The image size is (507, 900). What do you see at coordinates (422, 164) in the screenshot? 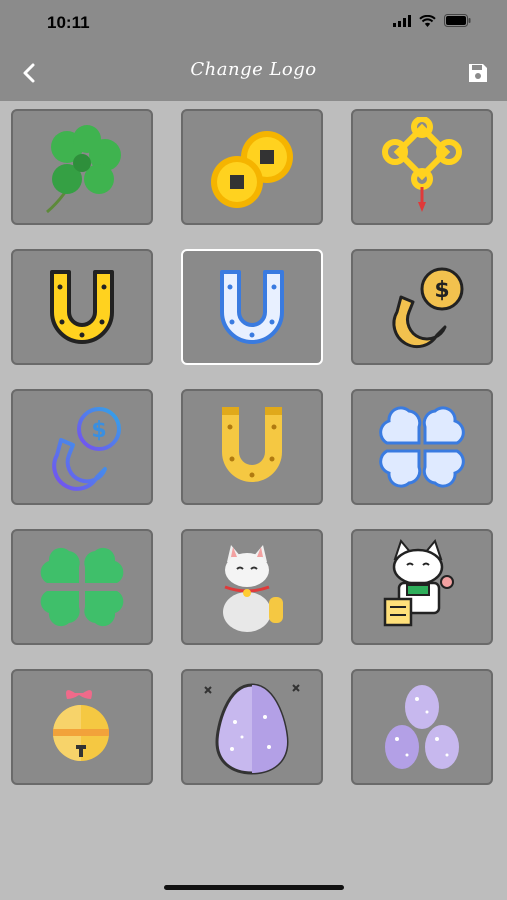
I see `chinese-knot-icon` at bounding box center [422, 164].